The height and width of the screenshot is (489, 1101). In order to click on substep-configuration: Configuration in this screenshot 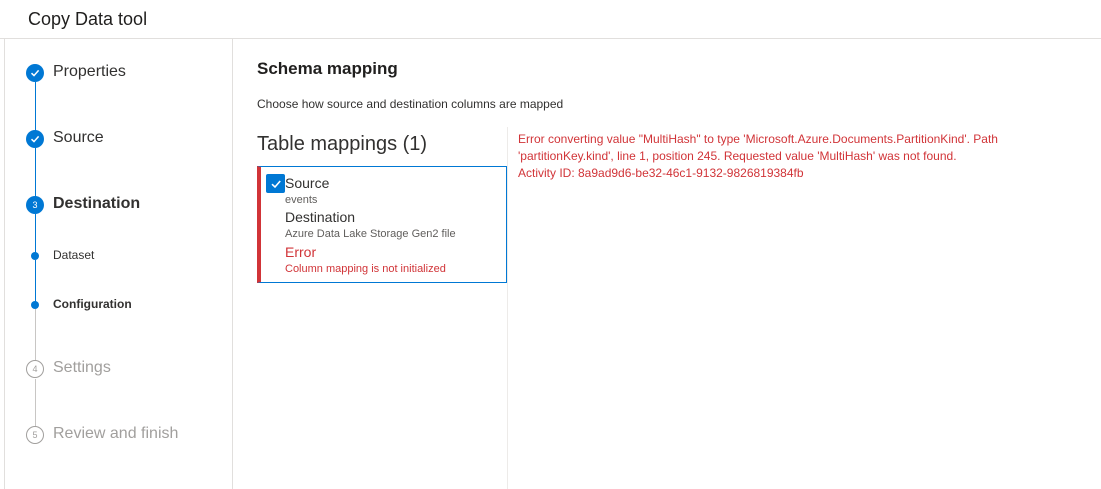, I will do `click(119, 305)`.